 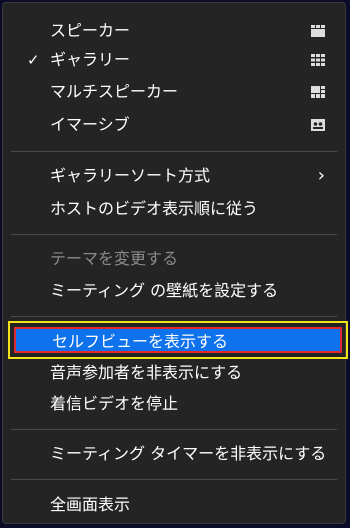 What do you see at coordinates (90, 504) in the screenshot?
I see `menu-item-label: 全画面表示` at bounding box center [90, 504].